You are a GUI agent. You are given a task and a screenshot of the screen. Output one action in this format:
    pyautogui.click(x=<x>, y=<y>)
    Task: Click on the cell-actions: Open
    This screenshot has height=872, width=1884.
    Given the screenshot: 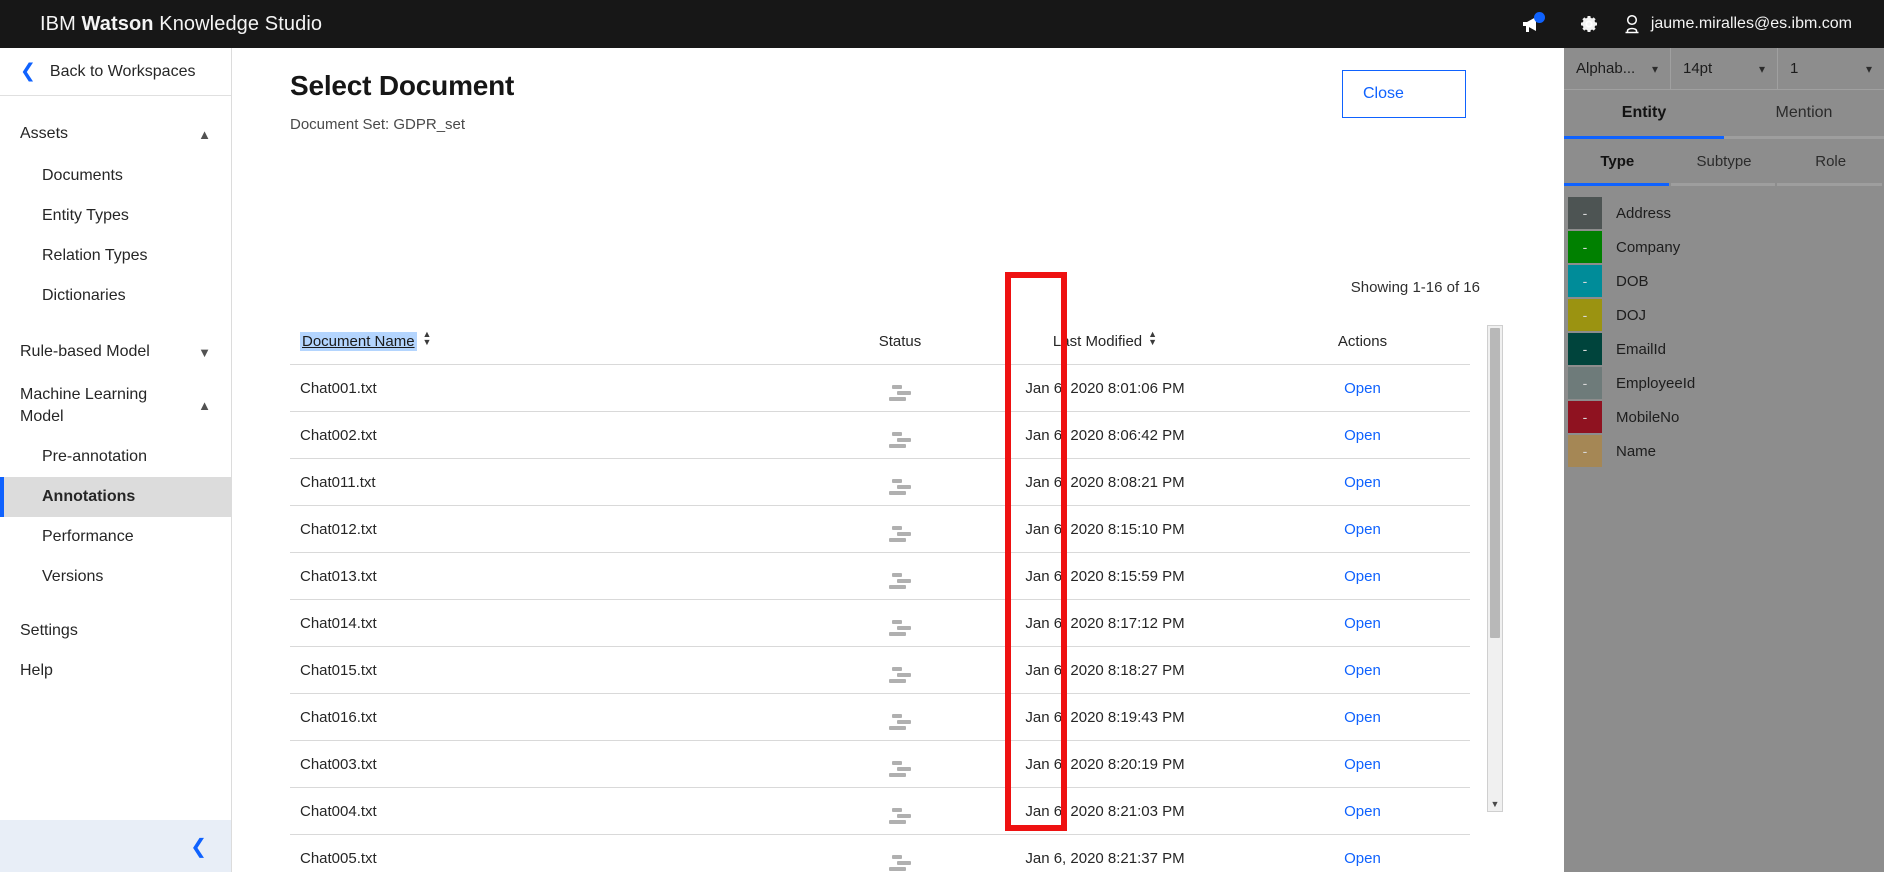 What is the action you would take?
    pyautogui.click(x=1362, y=388)
    